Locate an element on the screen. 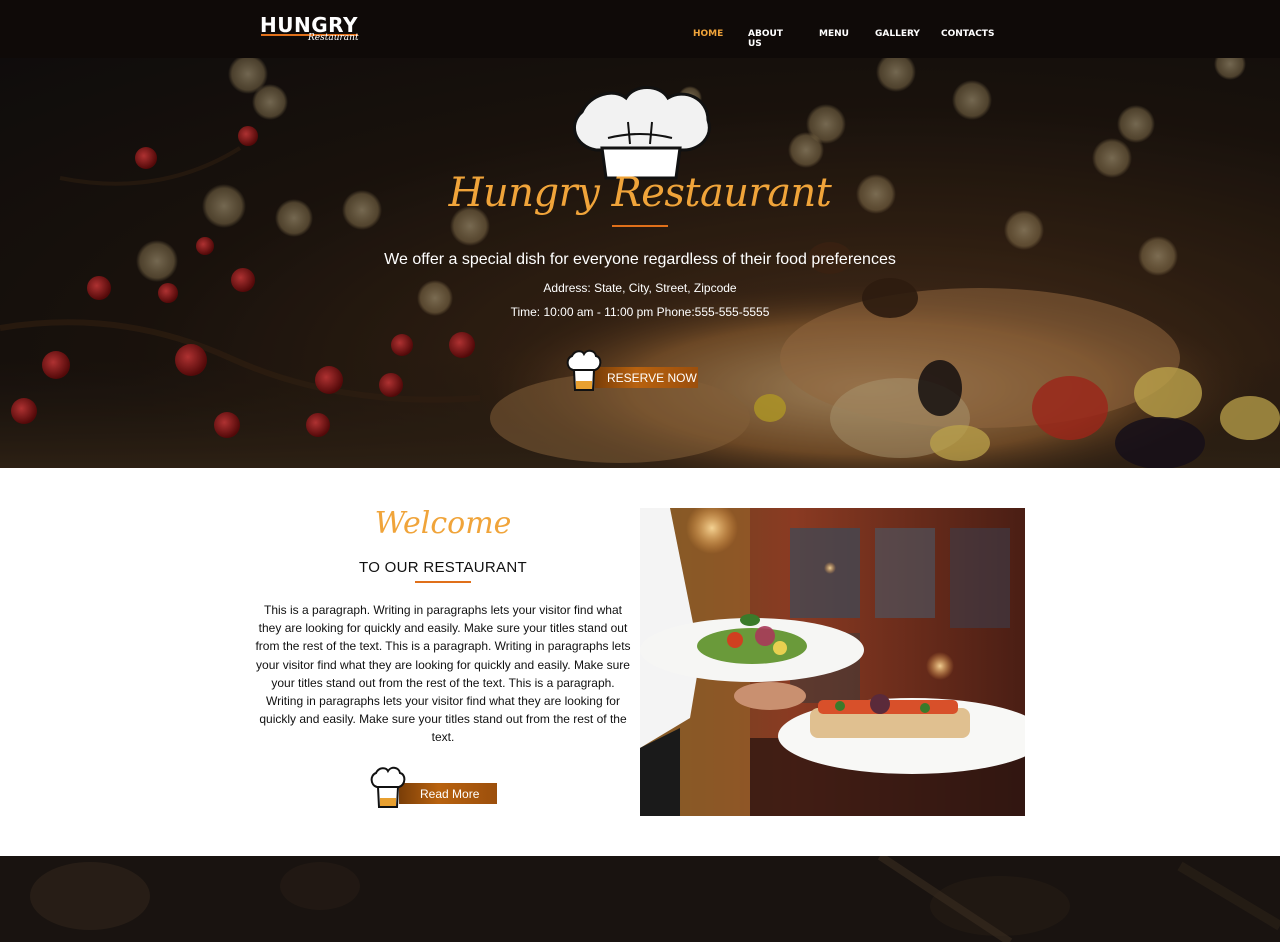  bottom-dark-section is located at coordinates (640, 899).